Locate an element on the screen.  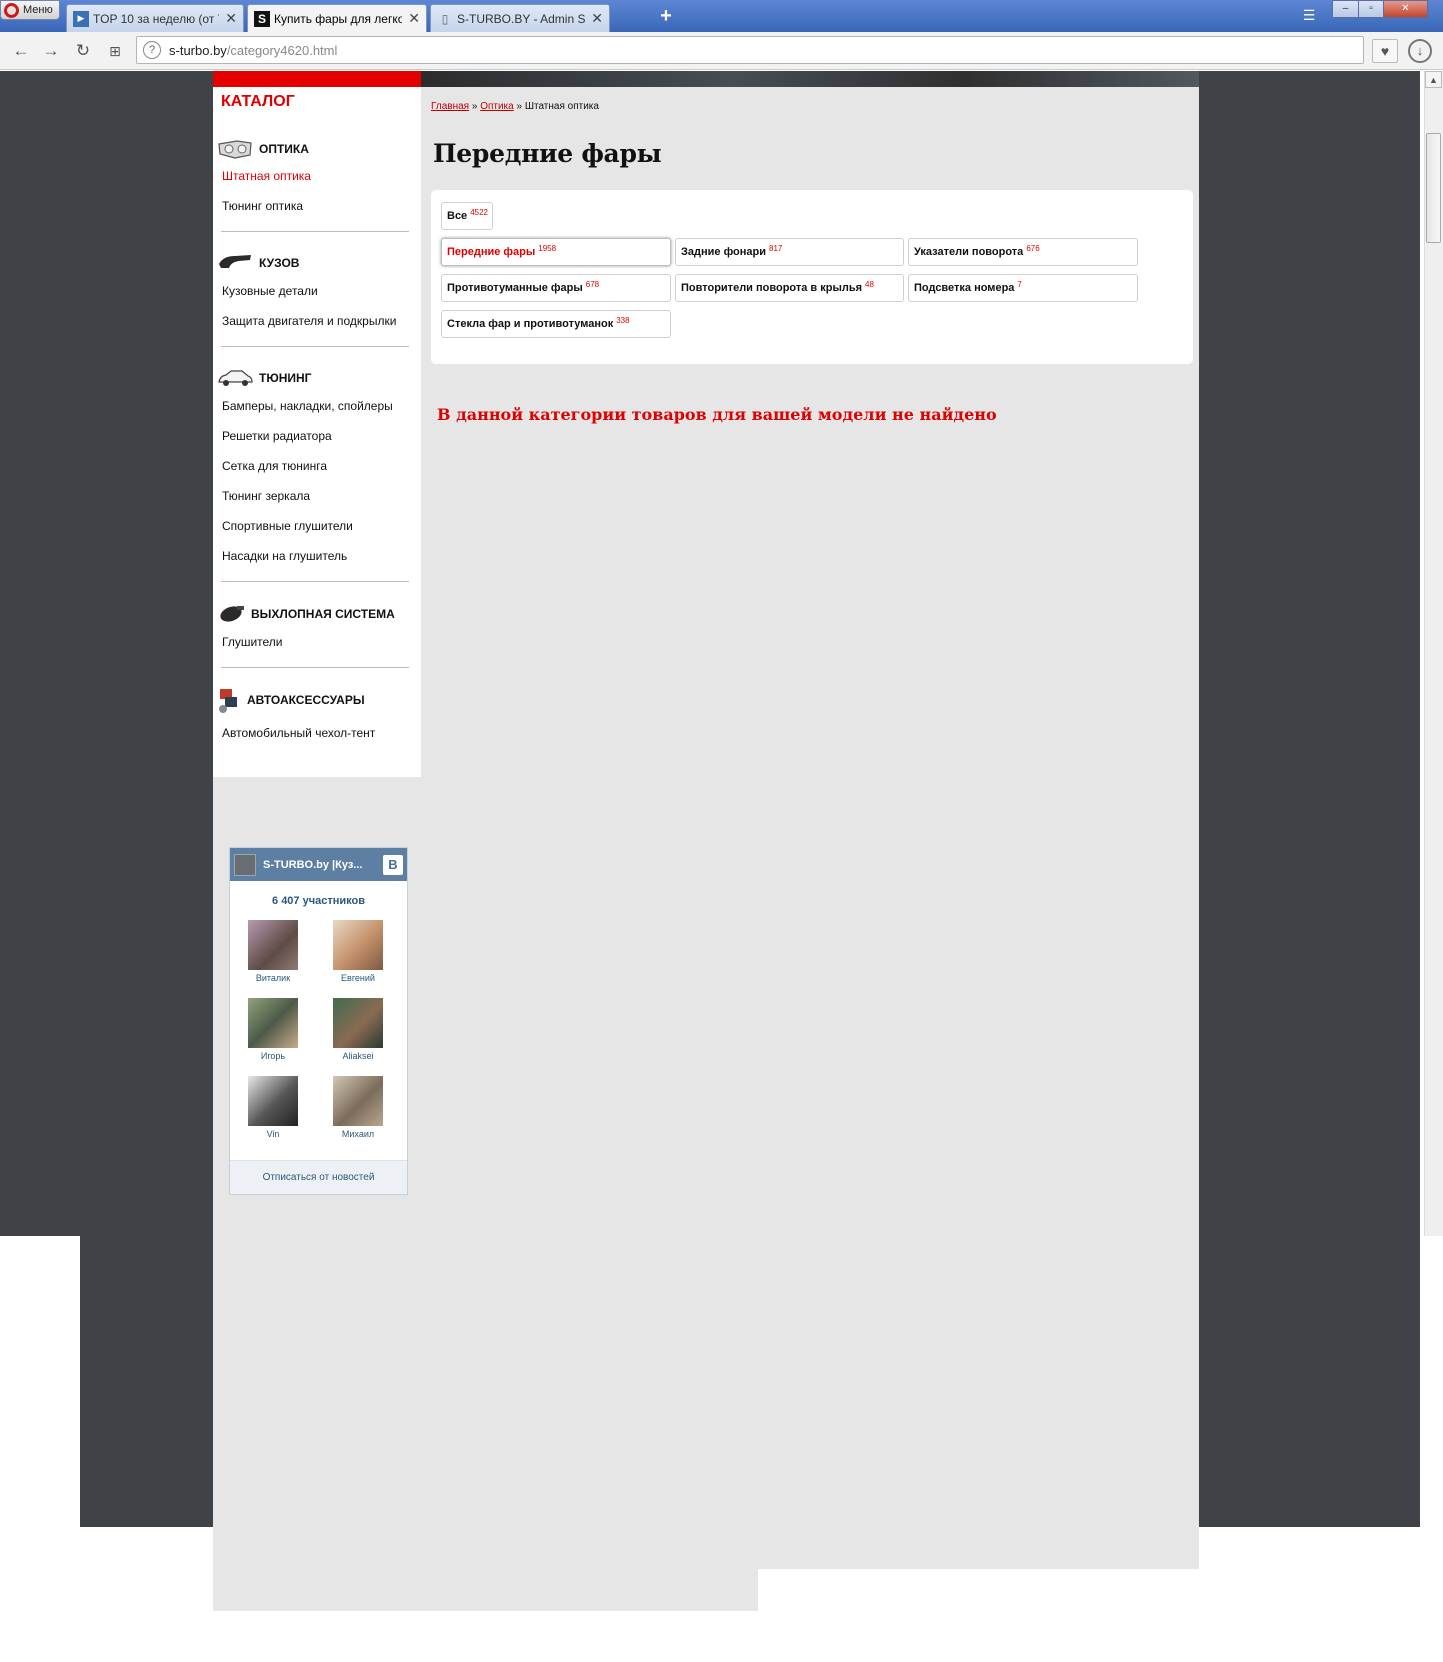
tab-admin-shoppr: ▯ S-TURBO.BY - Admin Shoppr ✕ is located at coordinates (520, 18).